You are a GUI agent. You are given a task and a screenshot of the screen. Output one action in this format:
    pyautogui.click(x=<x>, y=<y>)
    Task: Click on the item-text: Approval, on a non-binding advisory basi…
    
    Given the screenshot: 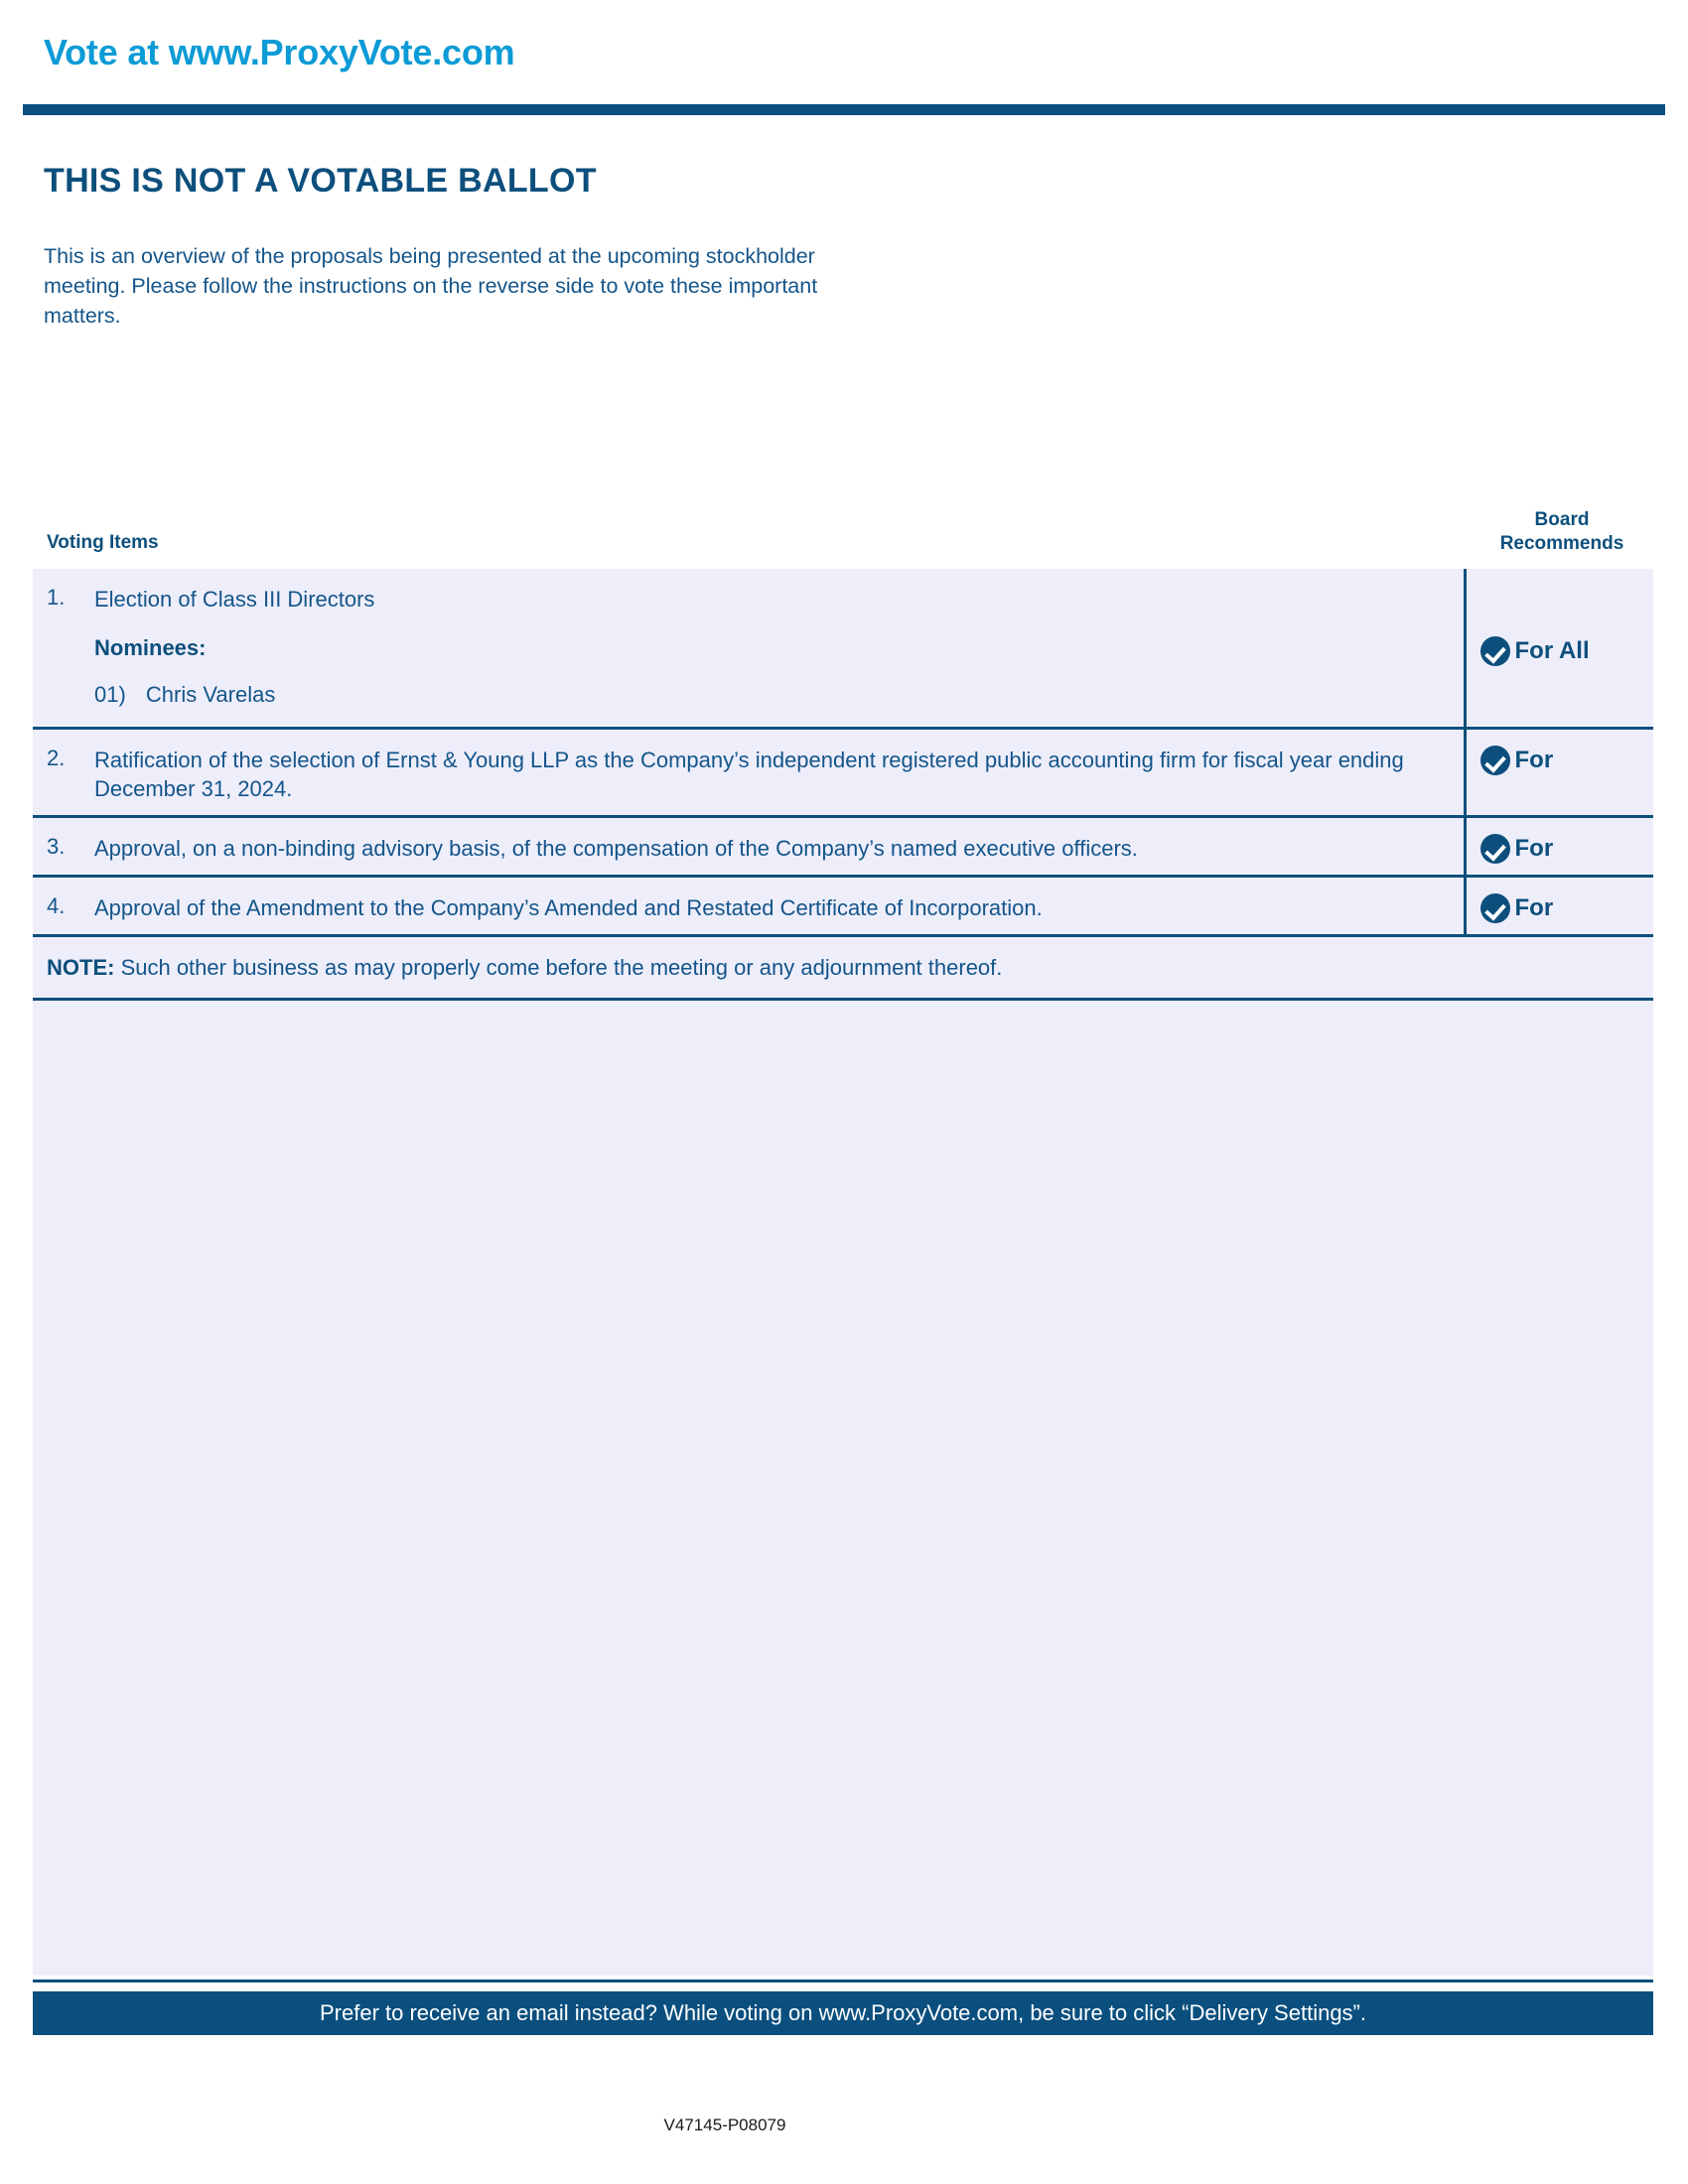 What is the action you would take?
    pyautogui.click(x=616, y=848)
    